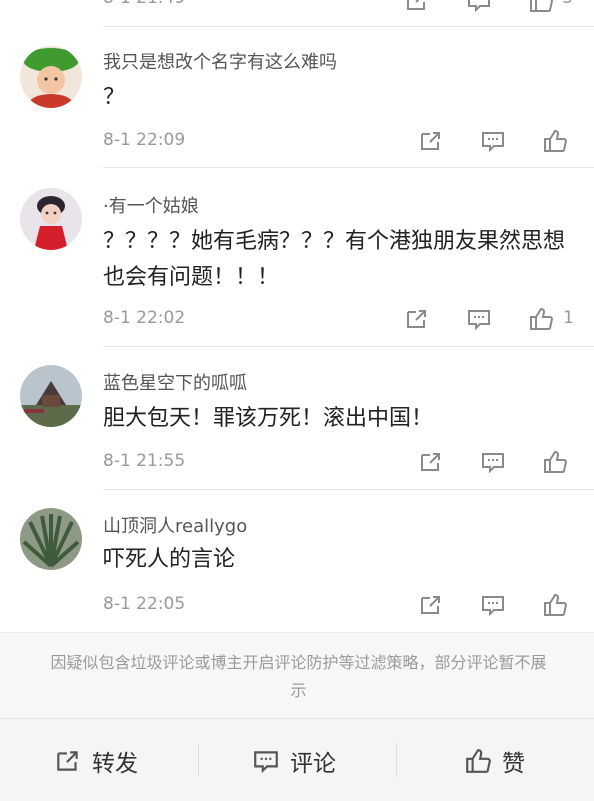 The width and height of the screenshot is (594, 801). What do you see at coordinates (567, 4) in the screenshot?
I see `like-count: 3` at bounding box center [567, 4].